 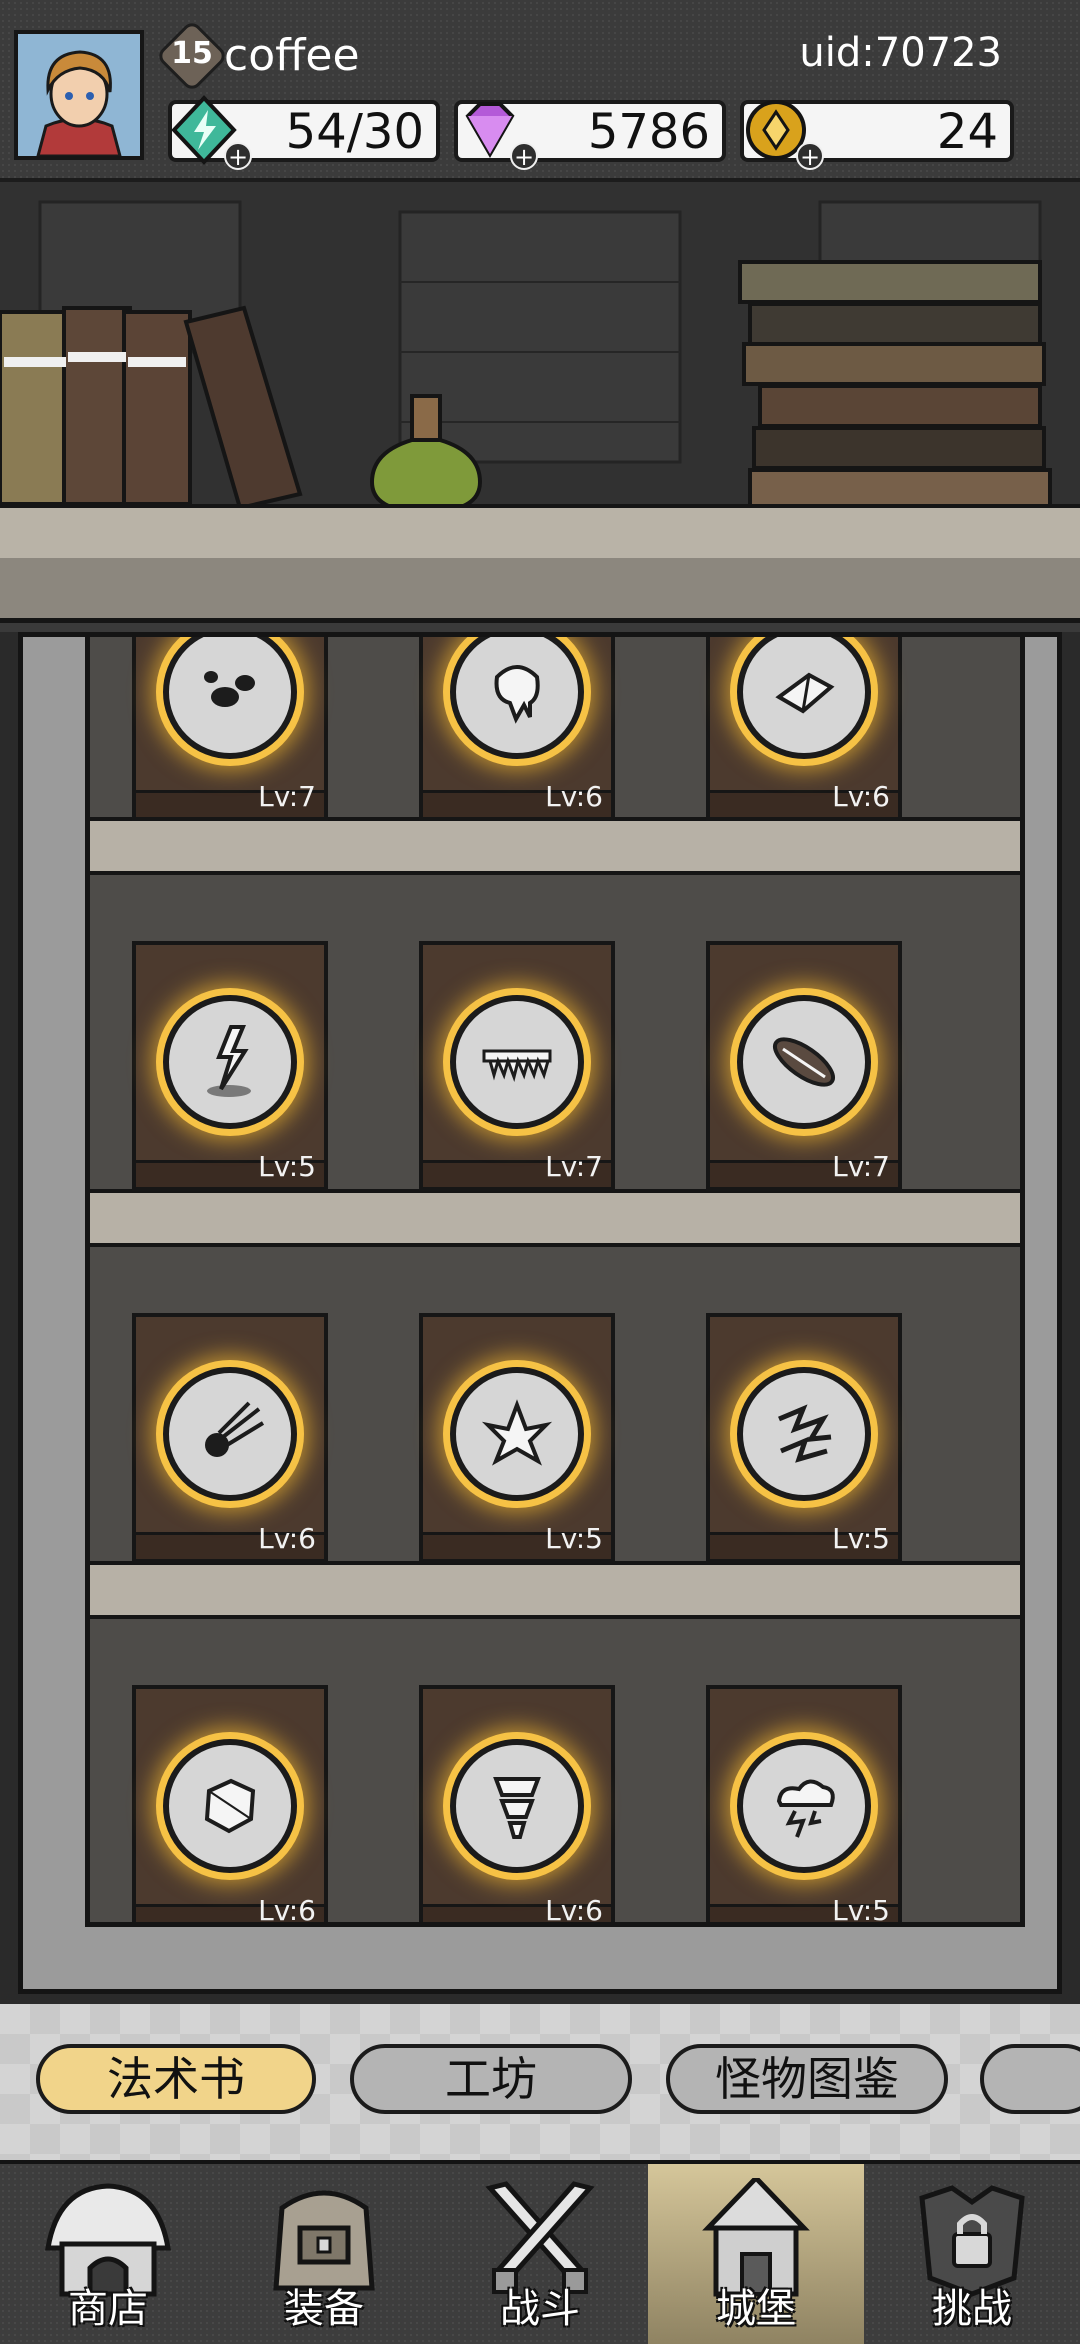 I want to click on nav-challenge: 挑战, so click(x=972, y=2254).